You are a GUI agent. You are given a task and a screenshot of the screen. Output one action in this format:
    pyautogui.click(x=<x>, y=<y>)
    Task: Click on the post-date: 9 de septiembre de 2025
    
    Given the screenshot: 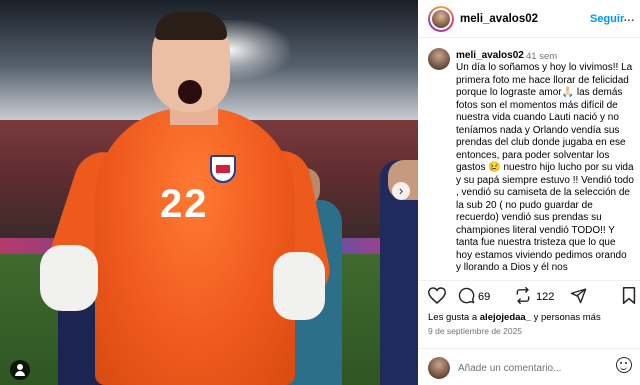 What is the action you would take?
    pyautogui.click(x=475, y=331)
    